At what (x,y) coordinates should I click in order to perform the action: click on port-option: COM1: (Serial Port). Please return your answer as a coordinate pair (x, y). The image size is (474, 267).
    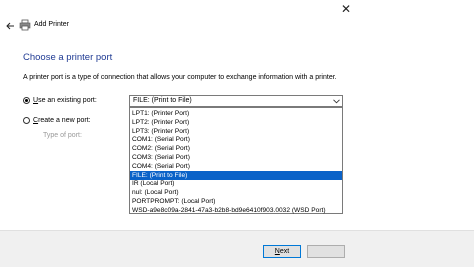
    Looking at the image, I should click on (236, 139).